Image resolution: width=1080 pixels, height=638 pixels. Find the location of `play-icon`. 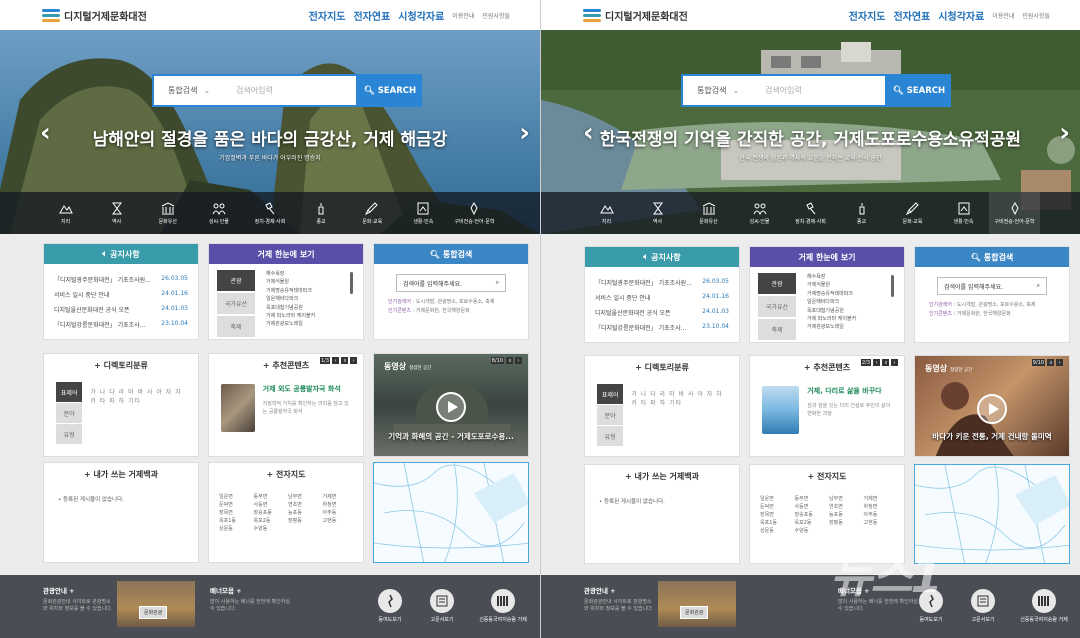

play-icon is located at coordinates (451, 407).